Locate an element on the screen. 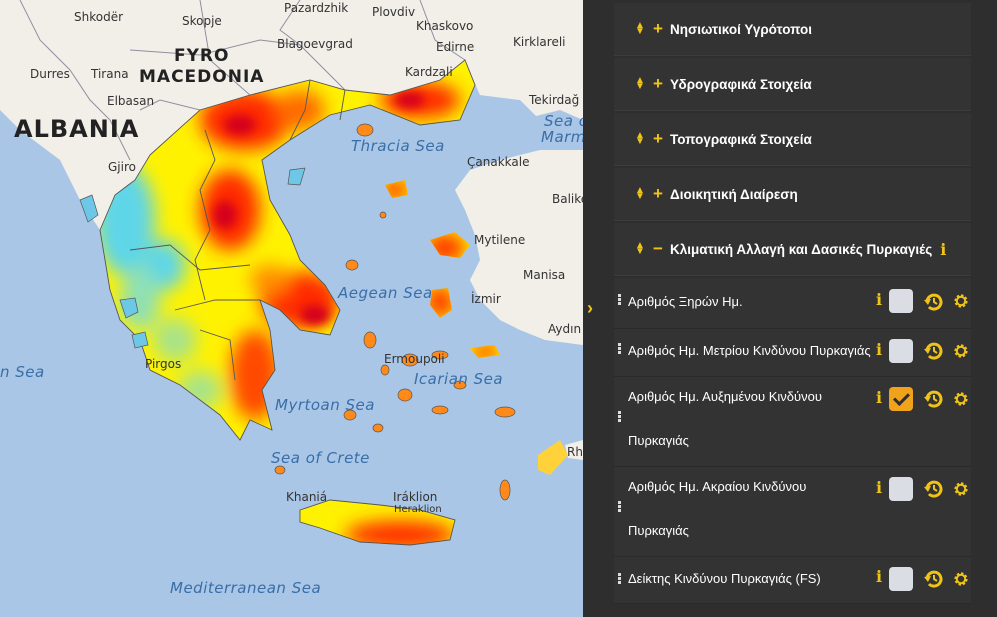 The height and width of the screenshot is (617, 997). label-skopje: Skopje is located at coordinates (202, 21).